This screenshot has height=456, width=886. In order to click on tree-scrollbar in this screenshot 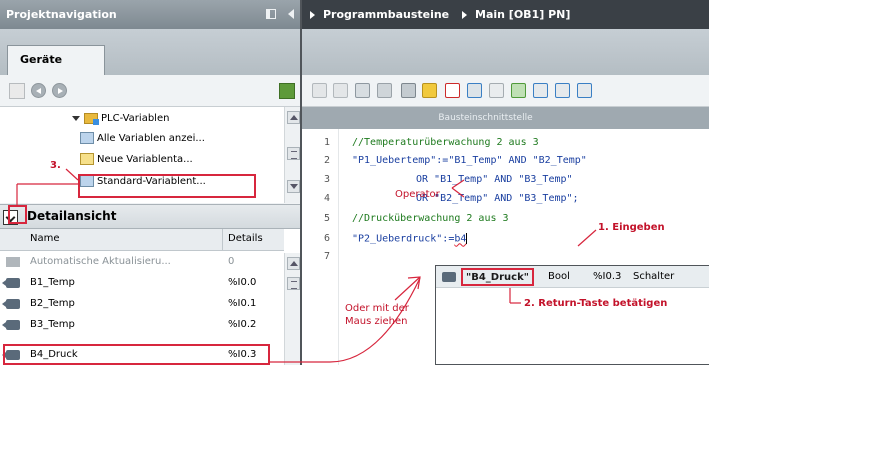, I will do `click(292, 155)`.